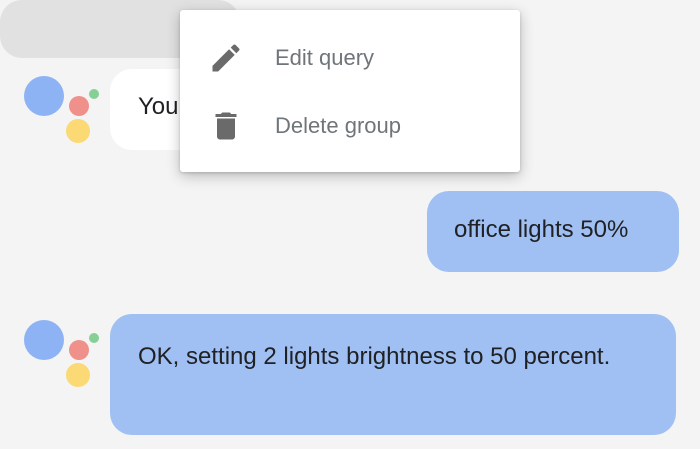 The width and height of the screenshot is (700, 449). I want to click on user-message-bubble: office lights 50%, so click(553, 231).